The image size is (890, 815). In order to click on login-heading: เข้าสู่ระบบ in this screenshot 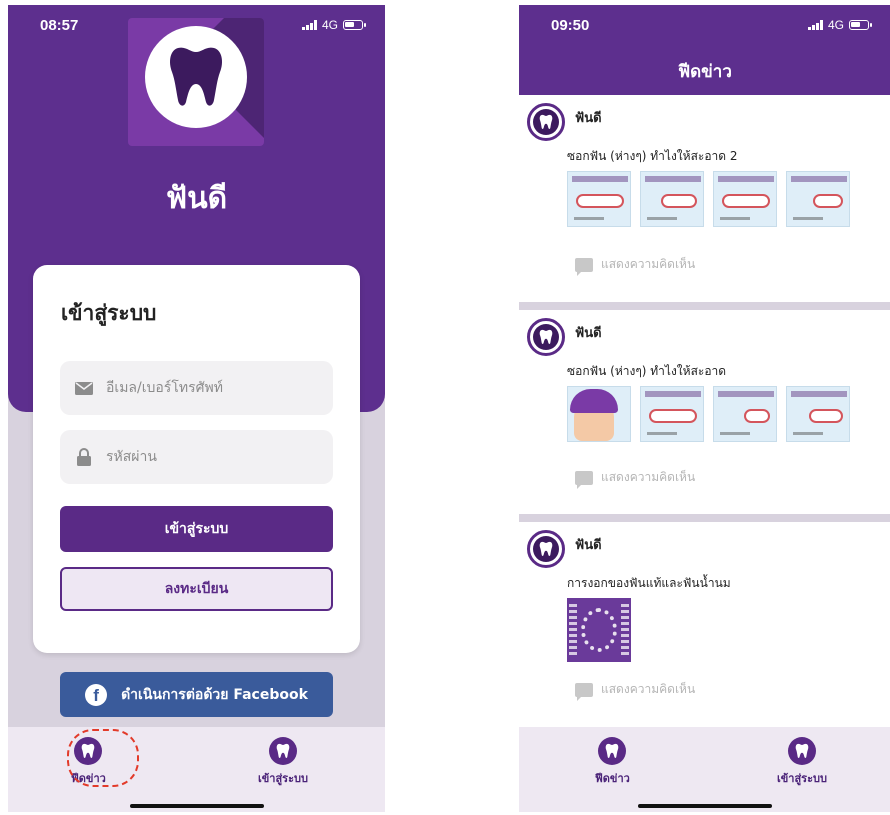, I will do `click(109, 313)`.